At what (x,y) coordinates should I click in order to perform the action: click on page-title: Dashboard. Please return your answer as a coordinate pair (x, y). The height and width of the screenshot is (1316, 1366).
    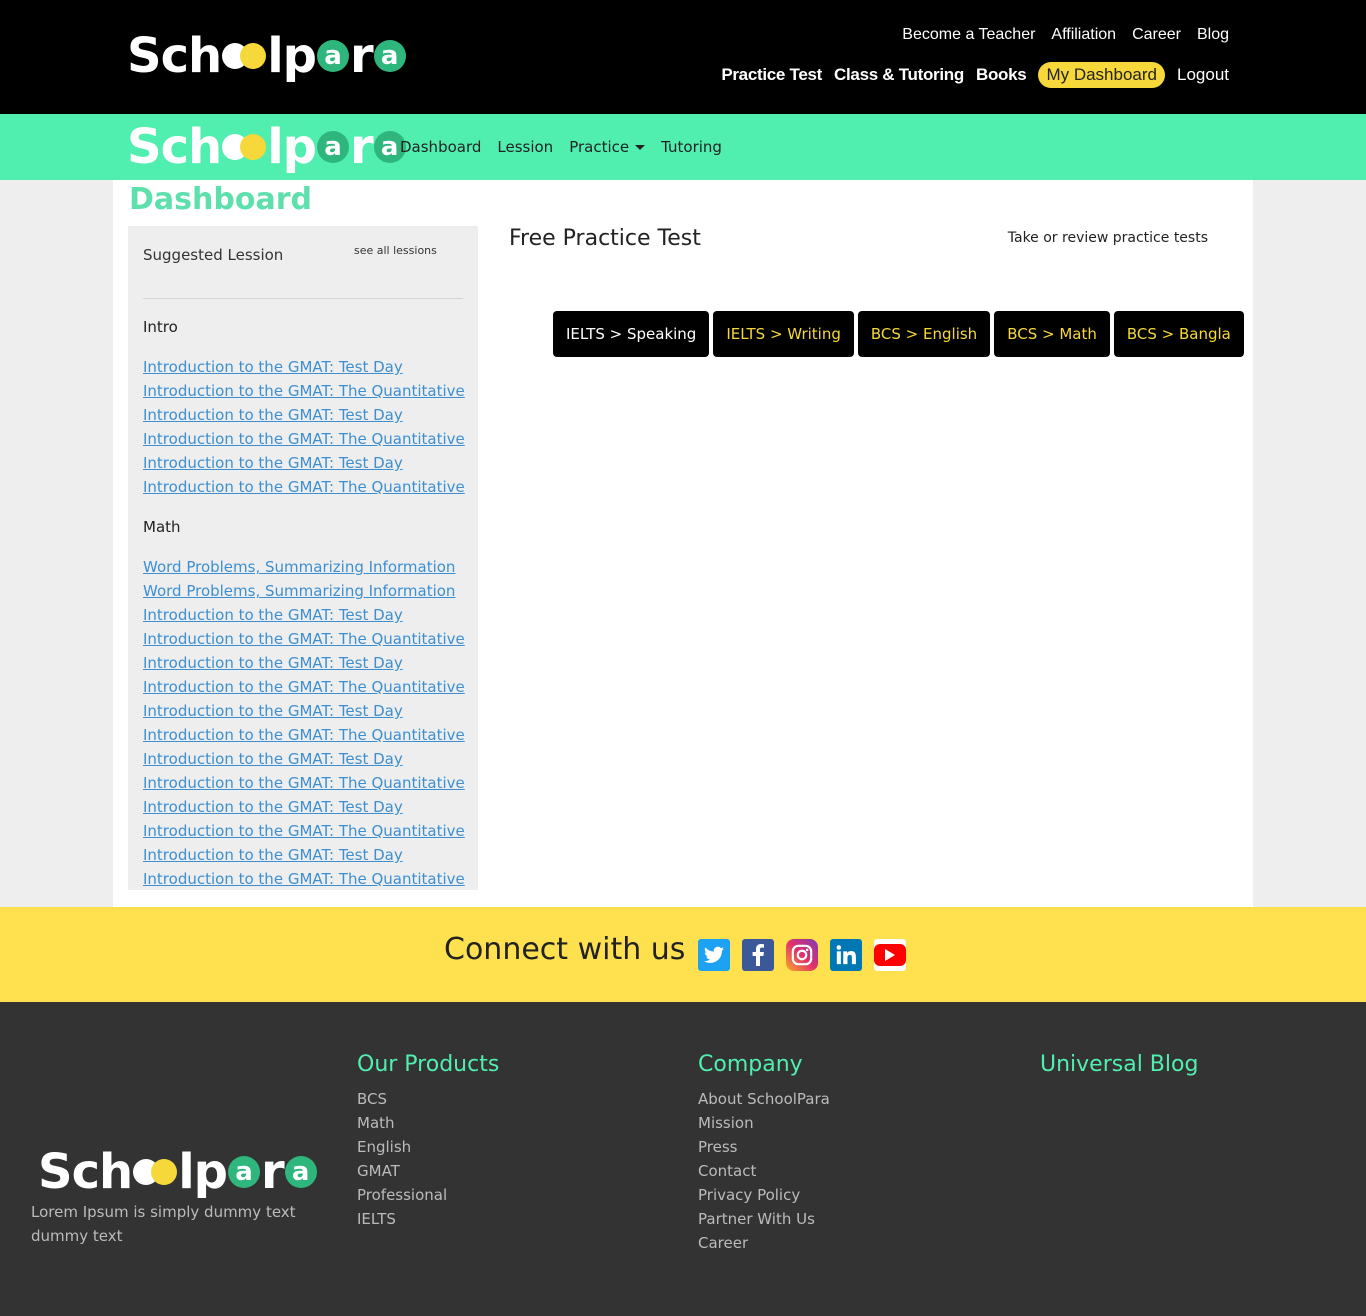
    Looking at the image, I should click on (220, 199).